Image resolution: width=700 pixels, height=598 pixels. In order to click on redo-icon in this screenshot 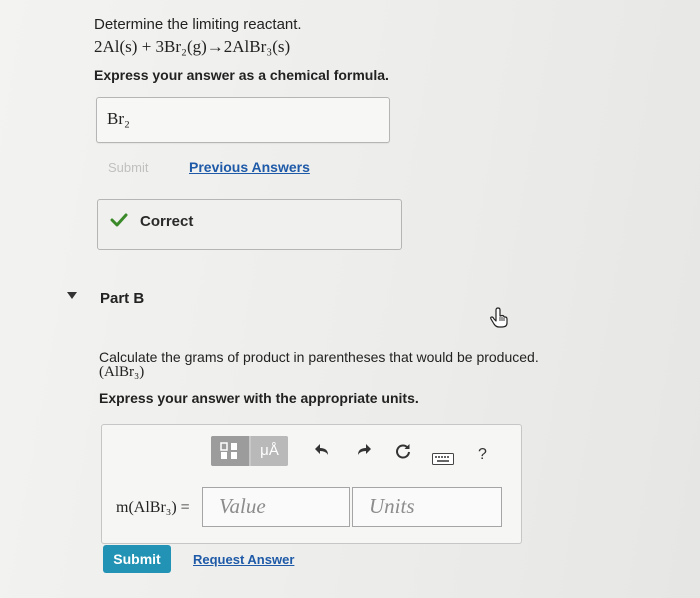, I will do `click(364, 450)`.